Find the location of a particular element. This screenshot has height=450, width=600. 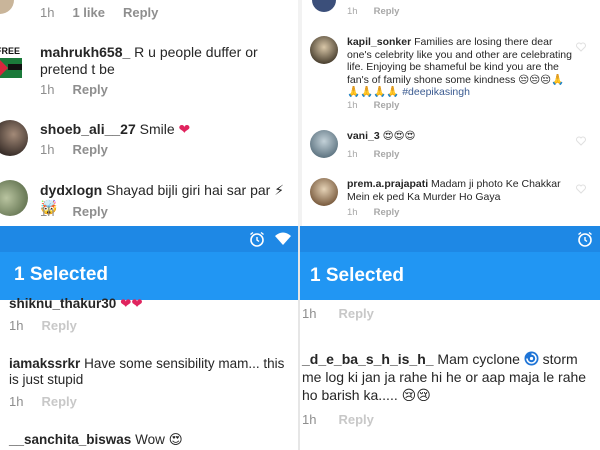

likes-count-link: 1 like is located at coordinates (88, 12).